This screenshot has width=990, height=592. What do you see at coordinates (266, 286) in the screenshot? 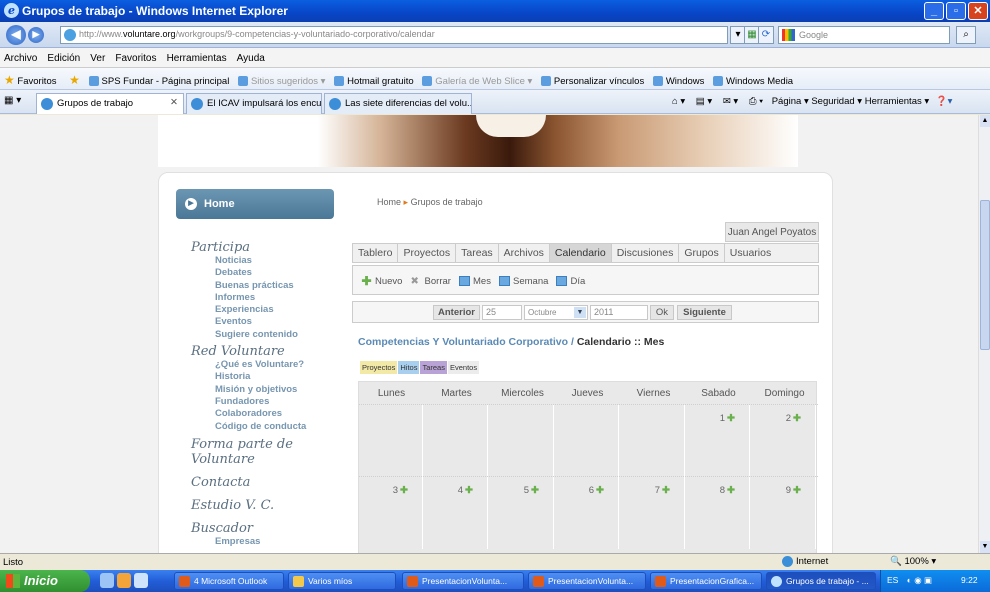
I see `sidebar-link: Buenas prácticas` at bounding box center [266, 286].